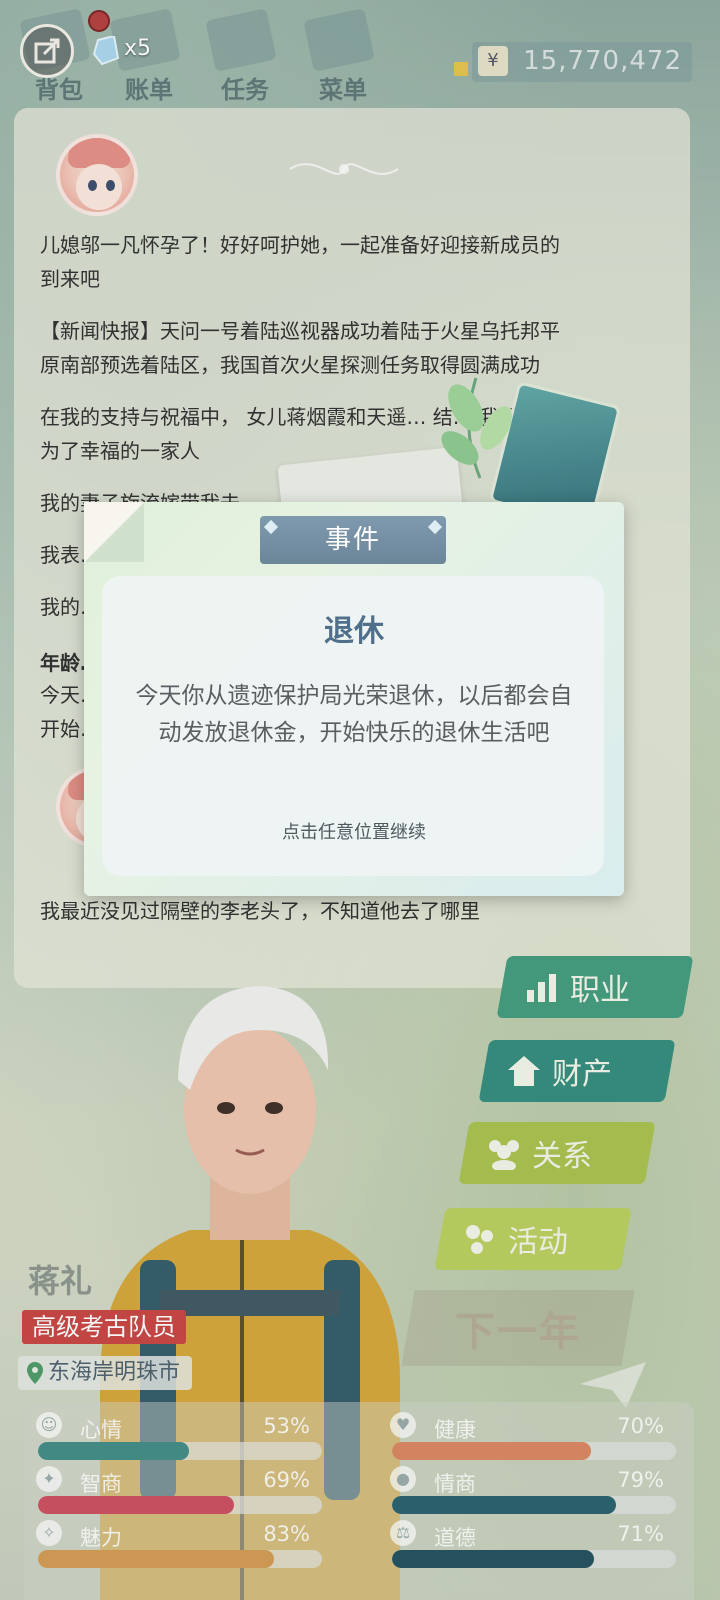 The height and width of the screenshot is (1600, 720). What do you see at coordinates (354, 631) in the screenshot?
I see `event-heading: 退休` at bounding box center [354, 631].